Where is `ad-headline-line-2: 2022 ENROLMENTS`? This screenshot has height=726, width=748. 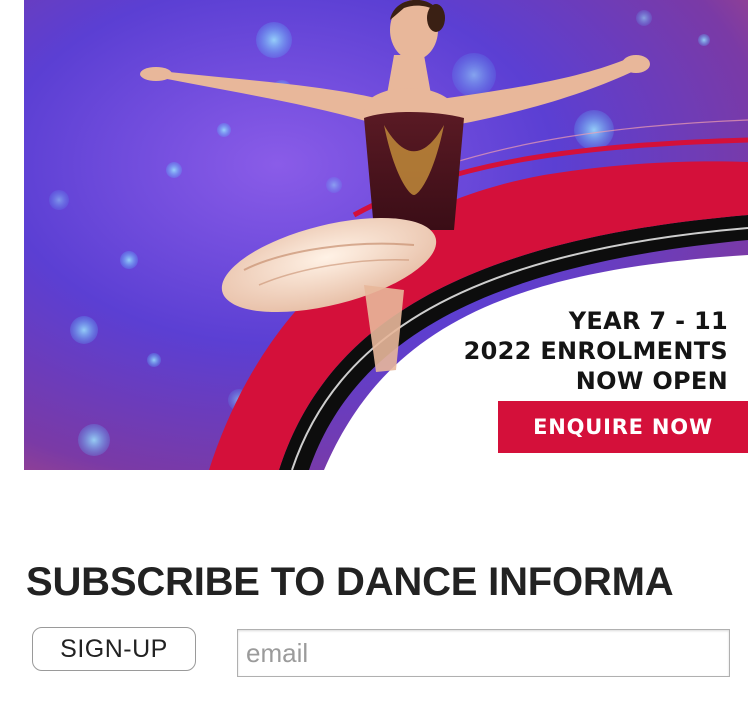
ad-headline-line-2: 2022 ENROLMENTS is located at coordinates (595, 351).